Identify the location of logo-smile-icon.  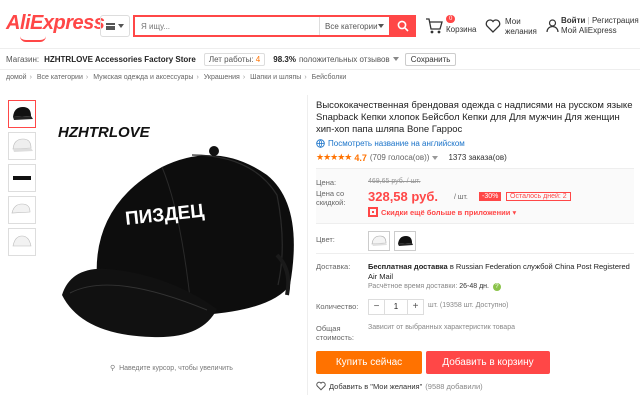
(33, 39).